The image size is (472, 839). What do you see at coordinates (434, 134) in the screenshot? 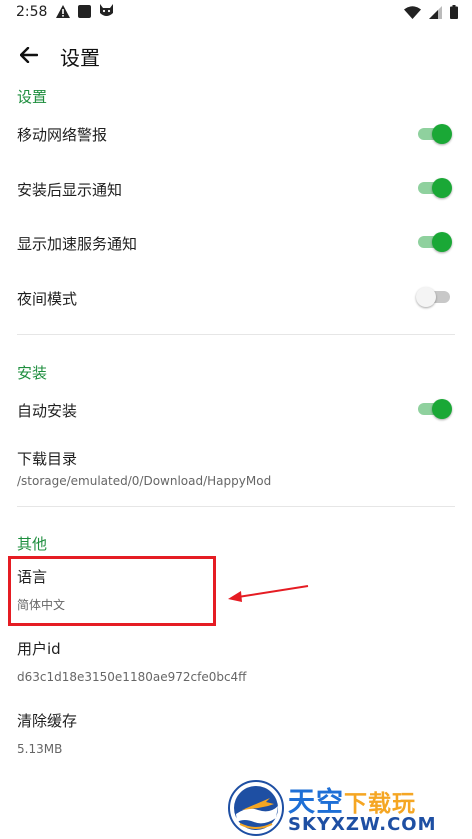
I see `mobile-network-alert-switch` at bounding box center [434, 134].